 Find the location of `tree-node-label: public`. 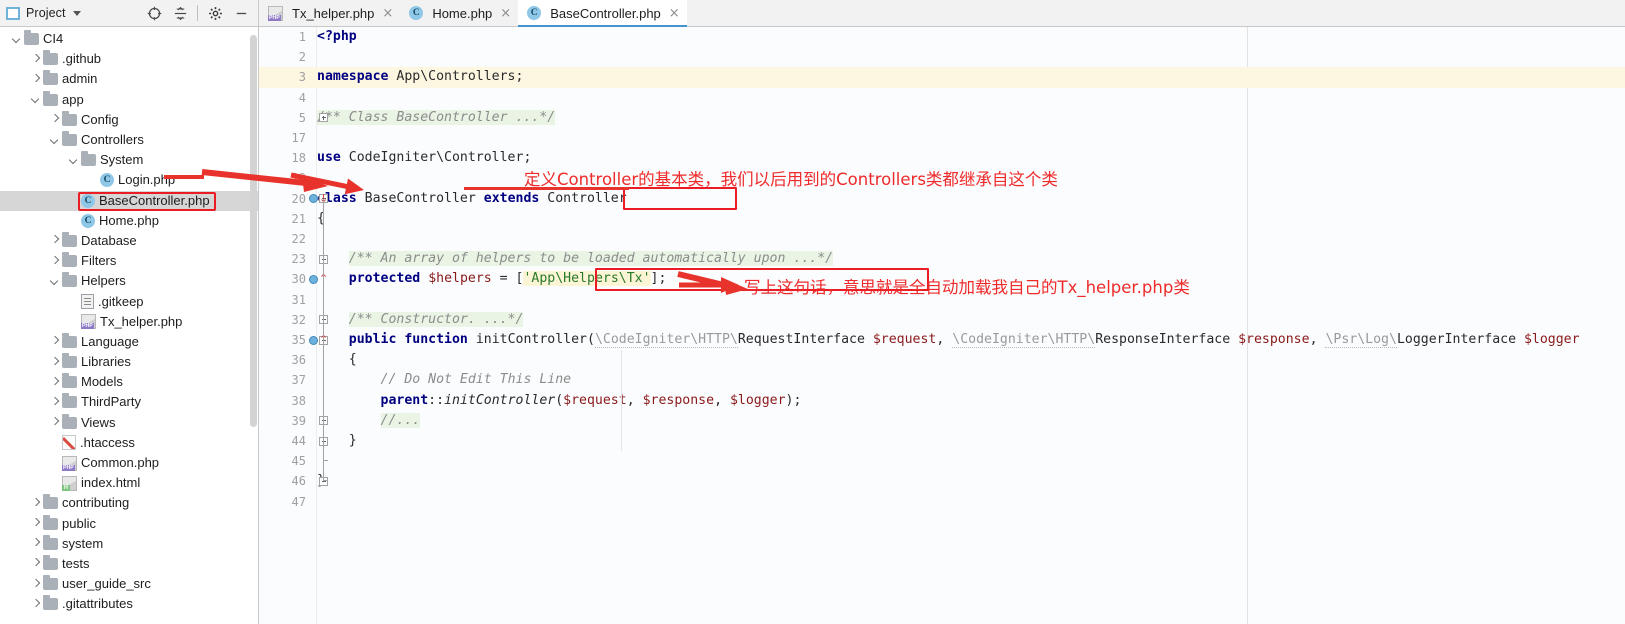

tree-node-label: public is located at coordinates (79, 523).